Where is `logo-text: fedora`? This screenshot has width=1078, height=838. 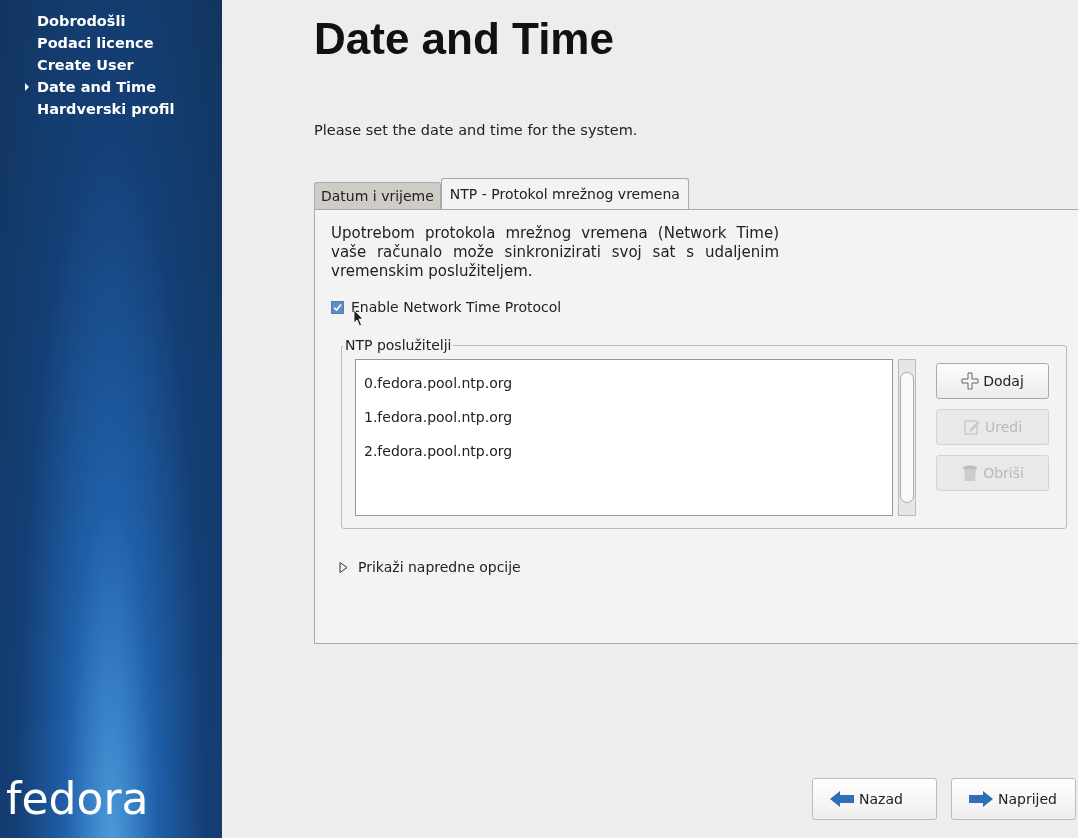
logo-text: fedora is located at coordinates (77, 799).